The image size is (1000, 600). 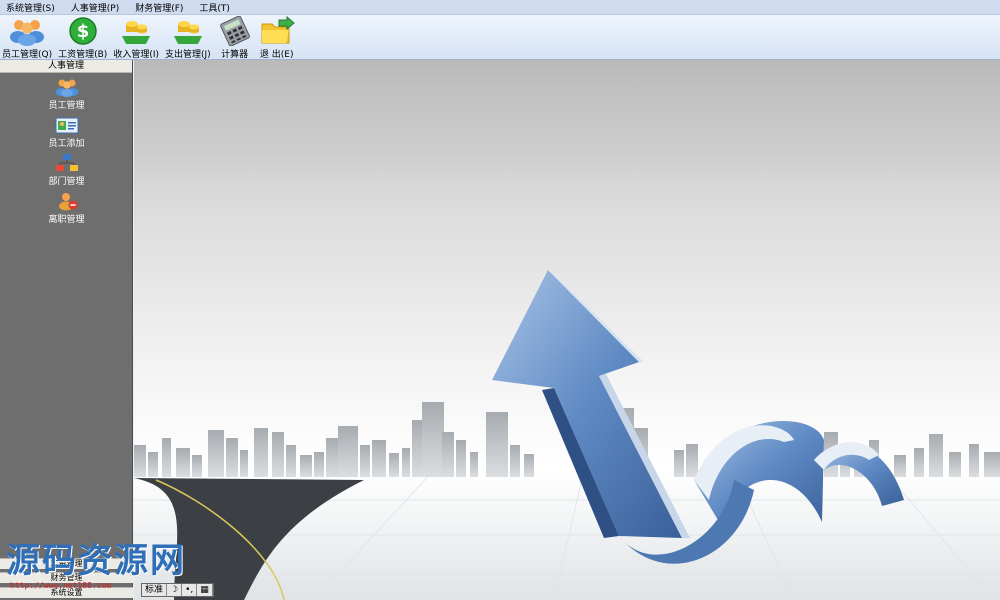 What do you see at coordinates (155, 590) in the screenshot?
I see `ime-mode-standard: 标准` at bounding box center [155, 590].